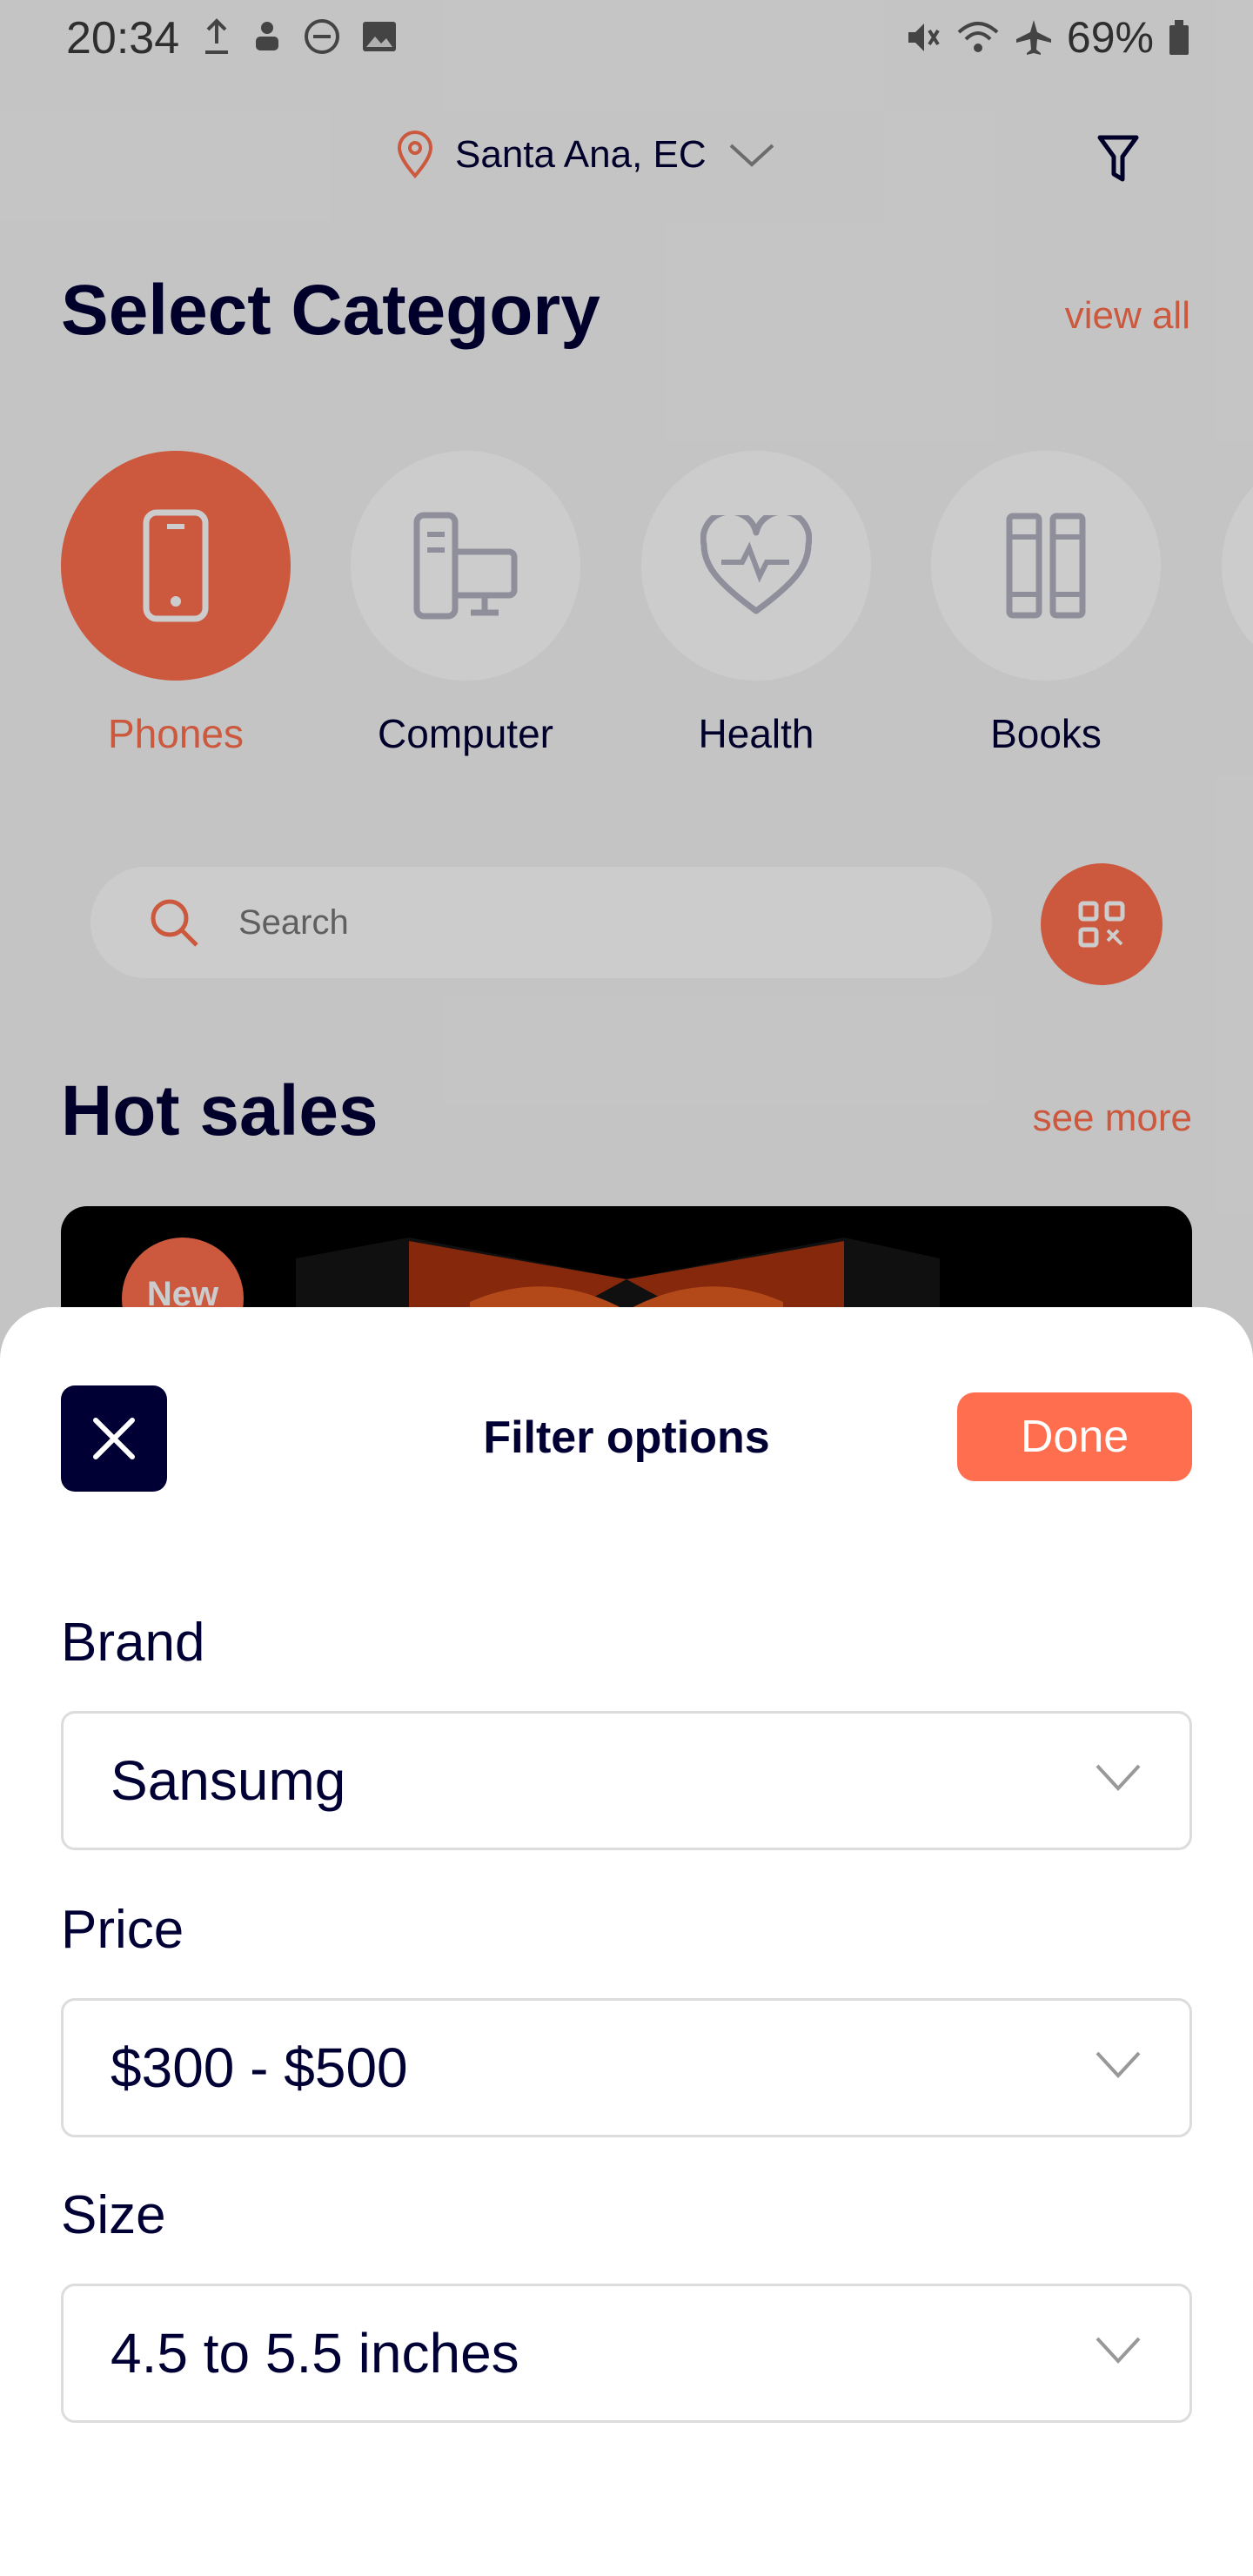  Describe the element at coordinates (228, 1781) in the screenshot. I see `brand-value: Sansumg` at that location.